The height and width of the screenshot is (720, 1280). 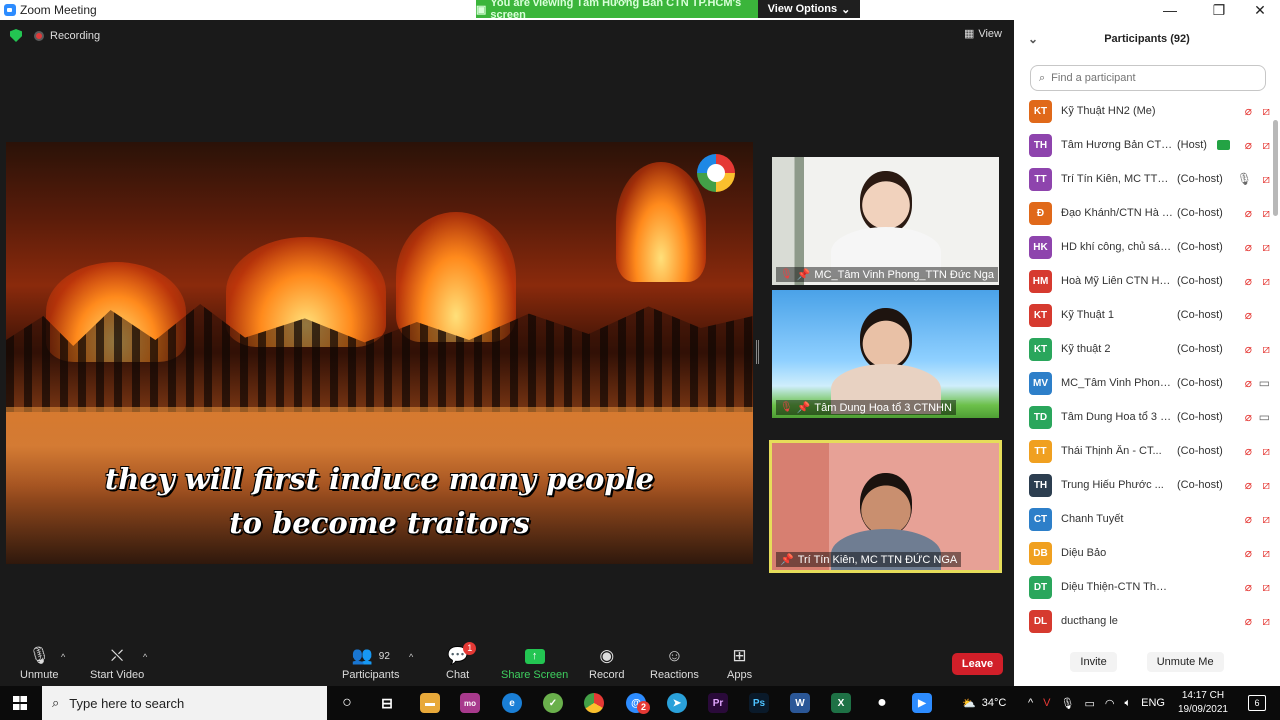 I want to click on participant-row: DT Diệu Thiện-CTN Thanh Hoá ⌀ ⧄, so click(x=1142, y=587).